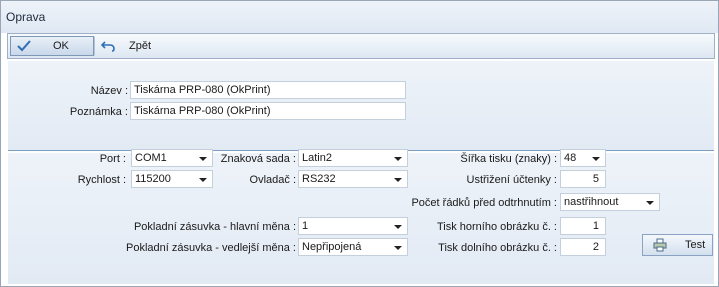 This screenshot has width=719, height=287. I want to click on driver-select: RS232, so click(353, 179).